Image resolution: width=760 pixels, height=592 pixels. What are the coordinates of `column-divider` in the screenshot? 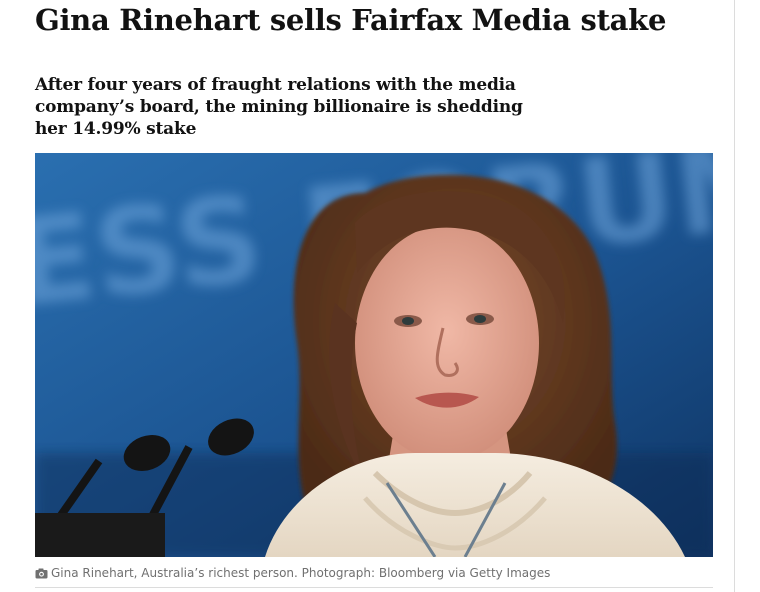 It's located at (734, 296).